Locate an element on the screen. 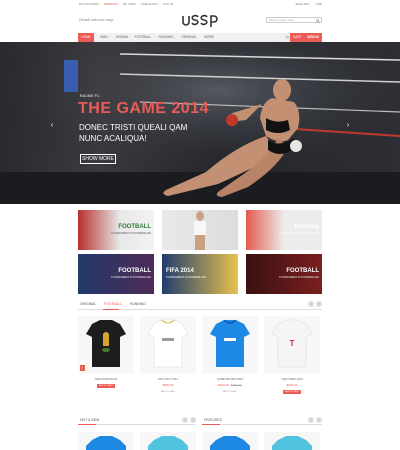 Image resolution: width=400 pixels, height=450 pixels. product-price: $350.00 is located at coordinates (168, 385).